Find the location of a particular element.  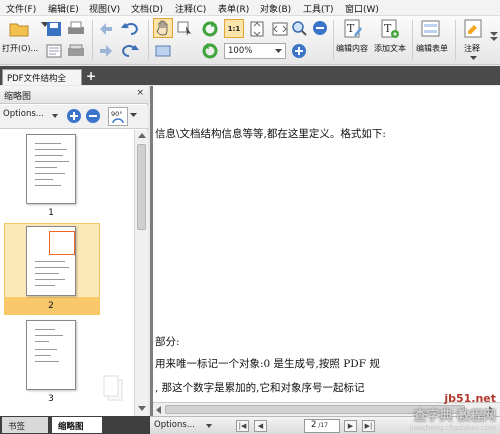

menu-comment: 注释(C) is located at coordinates (190, 8).